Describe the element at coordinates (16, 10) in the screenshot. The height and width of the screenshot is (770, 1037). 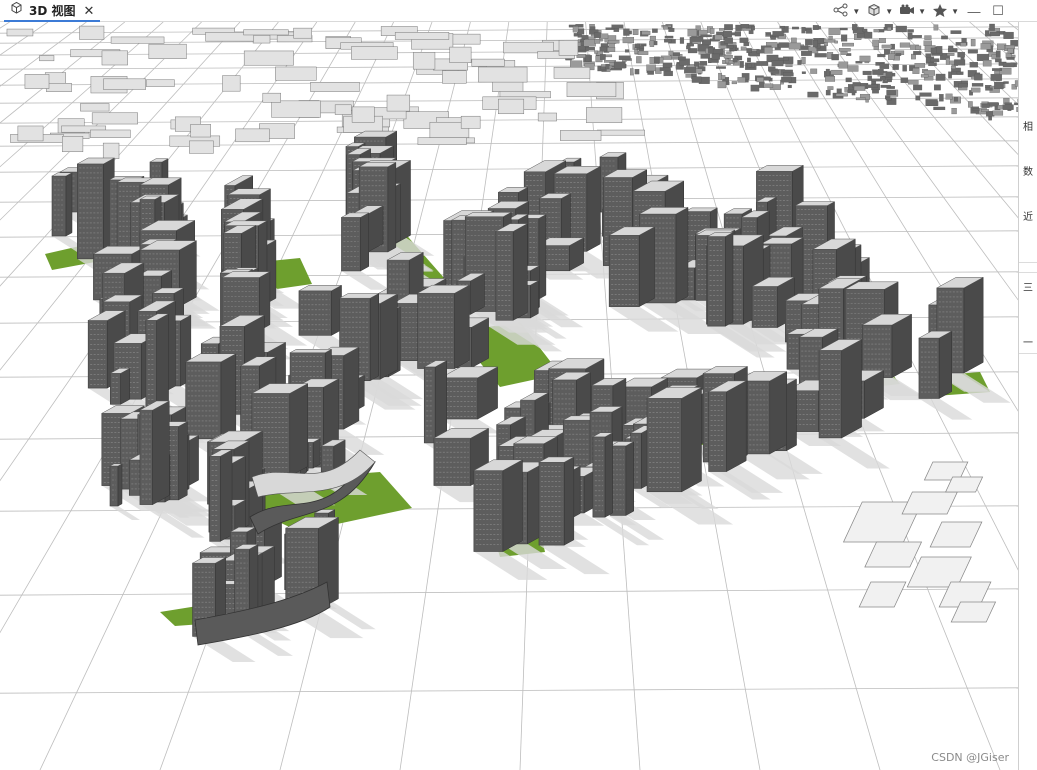
I see `cube-icon` at that location.